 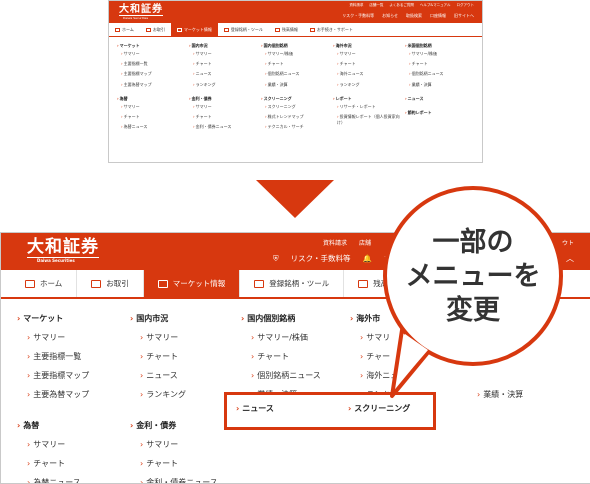 What do you see at coordinates (53, 318) in the screenshot?
I see `menu-heading: マーケット` at bounding box center [53, 318].